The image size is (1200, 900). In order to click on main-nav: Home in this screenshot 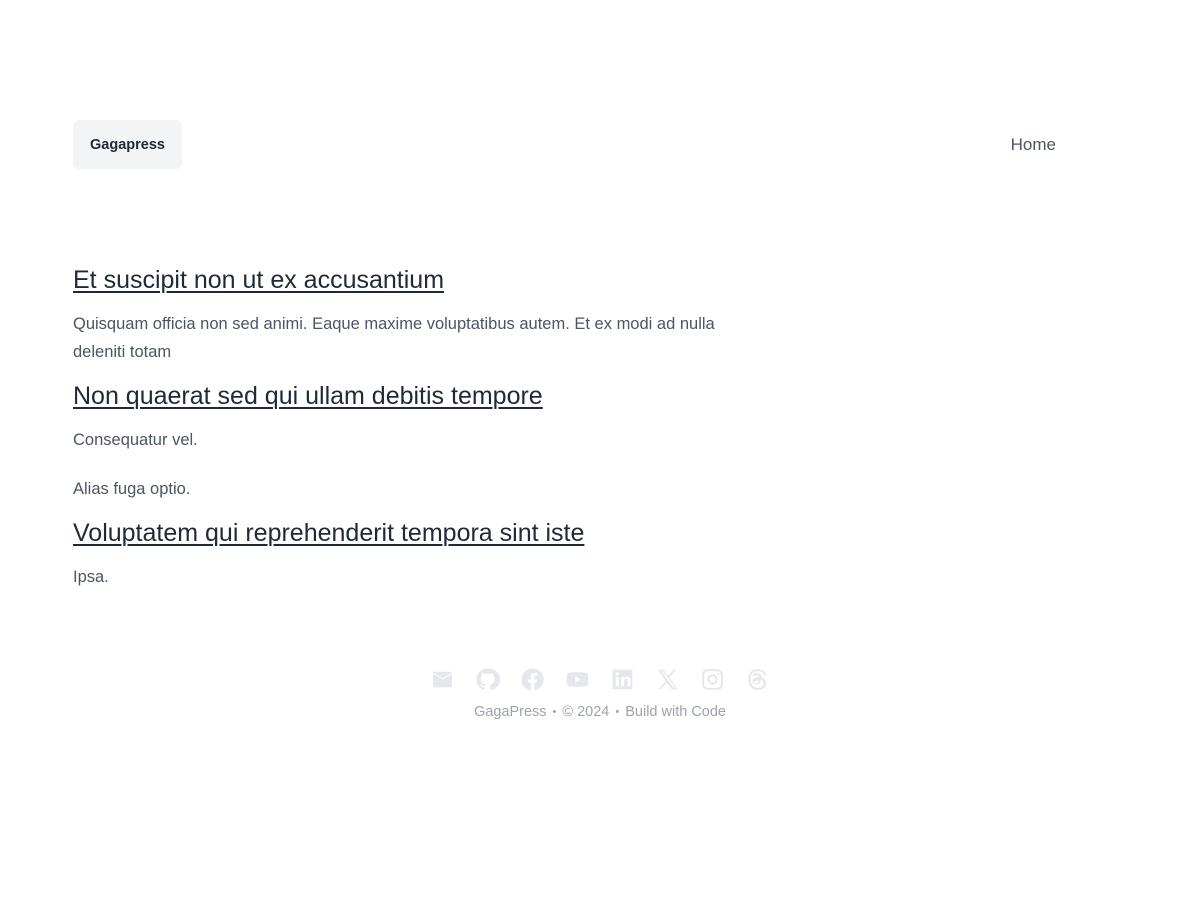, I will do `click(1033, 145)`.